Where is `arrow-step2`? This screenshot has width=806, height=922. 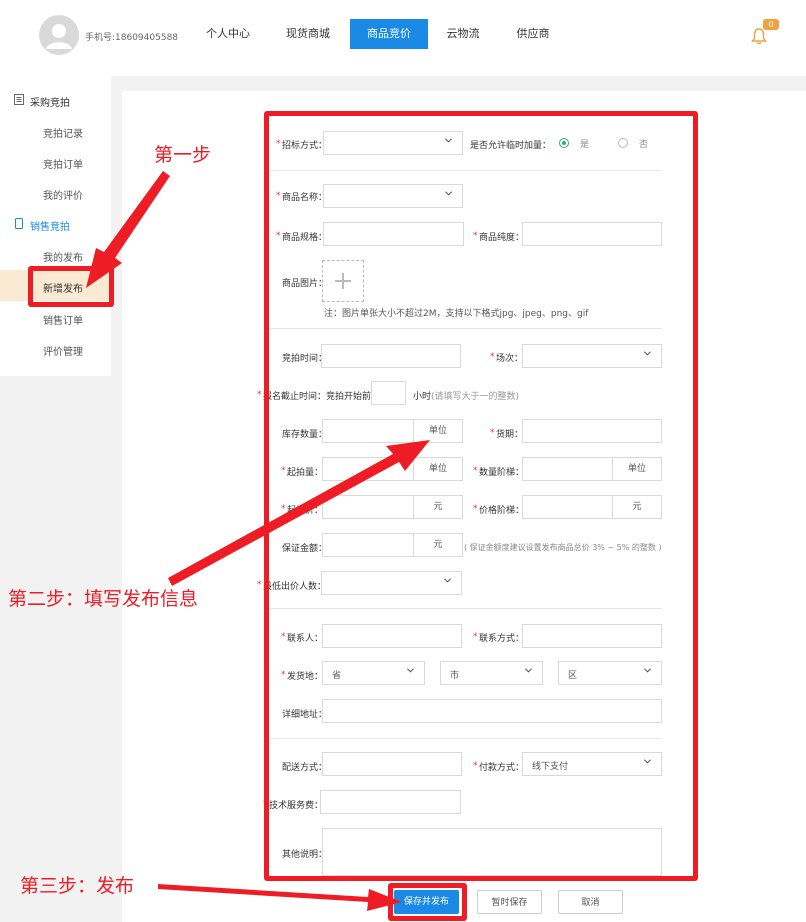 arrow-step2 is located at coordinates (299, 513).